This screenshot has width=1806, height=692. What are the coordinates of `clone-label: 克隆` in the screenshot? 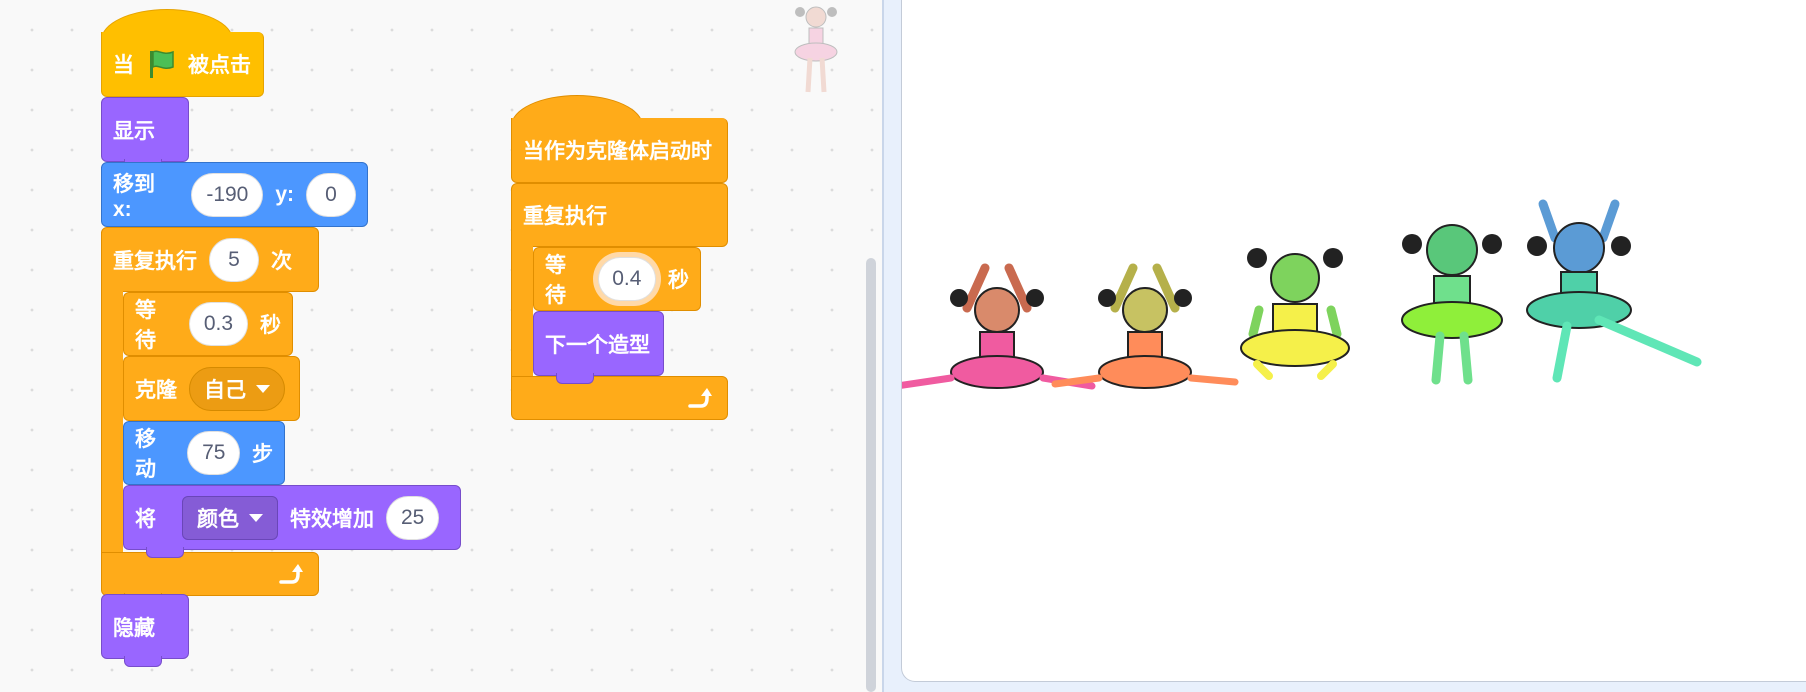 It's located at (156, 390).